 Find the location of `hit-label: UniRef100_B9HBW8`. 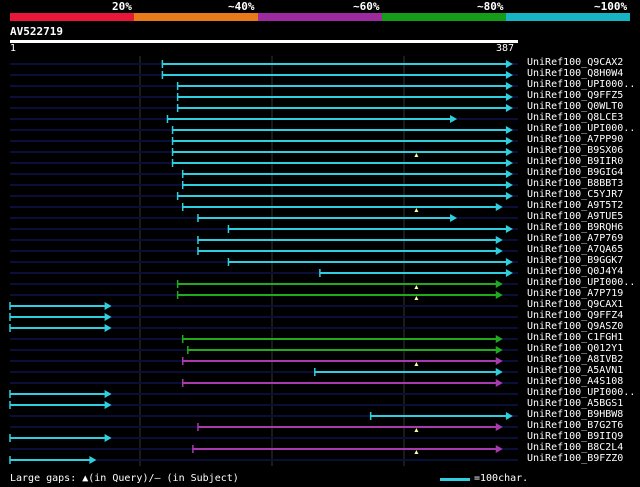

hit-label: UniRef100_B9HBW8 is located at coordinates (575, 414).